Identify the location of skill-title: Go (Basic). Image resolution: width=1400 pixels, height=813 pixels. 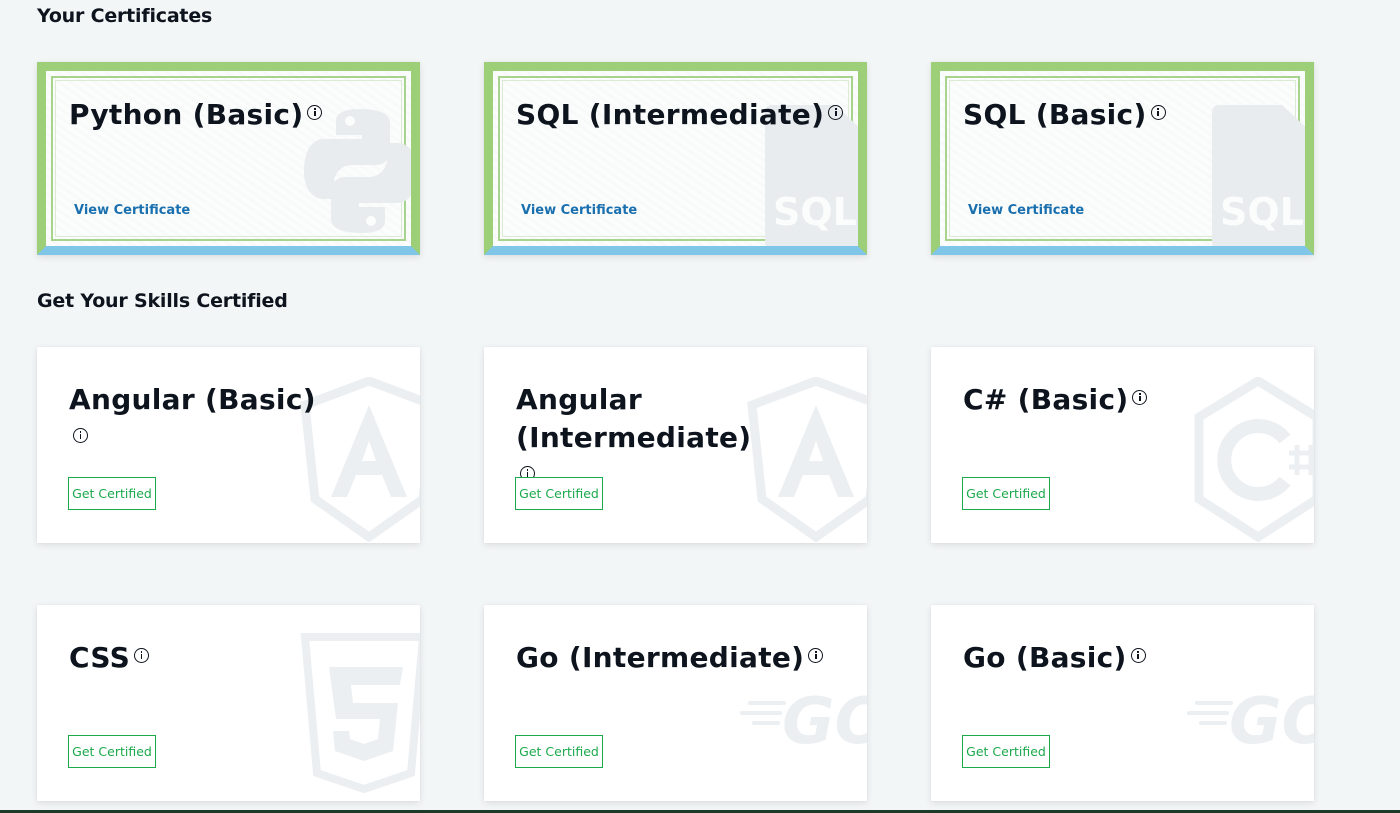
(1045, 657).